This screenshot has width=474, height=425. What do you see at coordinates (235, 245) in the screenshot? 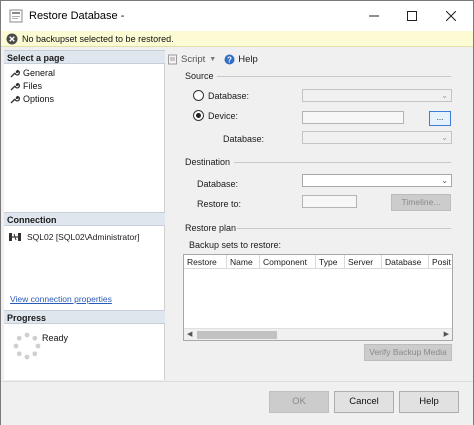
I see `backup-sets-label: Backup sets to restore:` at bounding box center [235, 245].